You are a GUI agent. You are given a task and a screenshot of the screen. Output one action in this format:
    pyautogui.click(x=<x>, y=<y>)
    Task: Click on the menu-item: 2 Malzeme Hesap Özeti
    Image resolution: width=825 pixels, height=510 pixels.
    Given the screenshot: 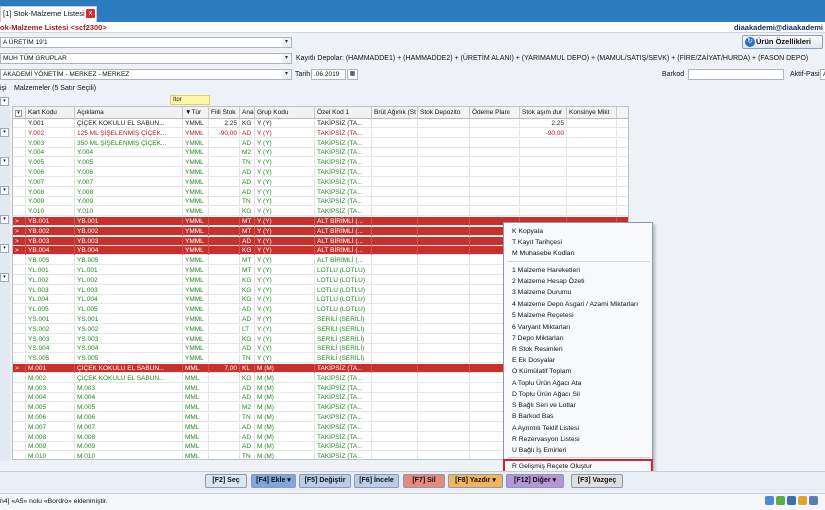 What is the action you would take?
    pyautogui.click(x=581, y=281)
    